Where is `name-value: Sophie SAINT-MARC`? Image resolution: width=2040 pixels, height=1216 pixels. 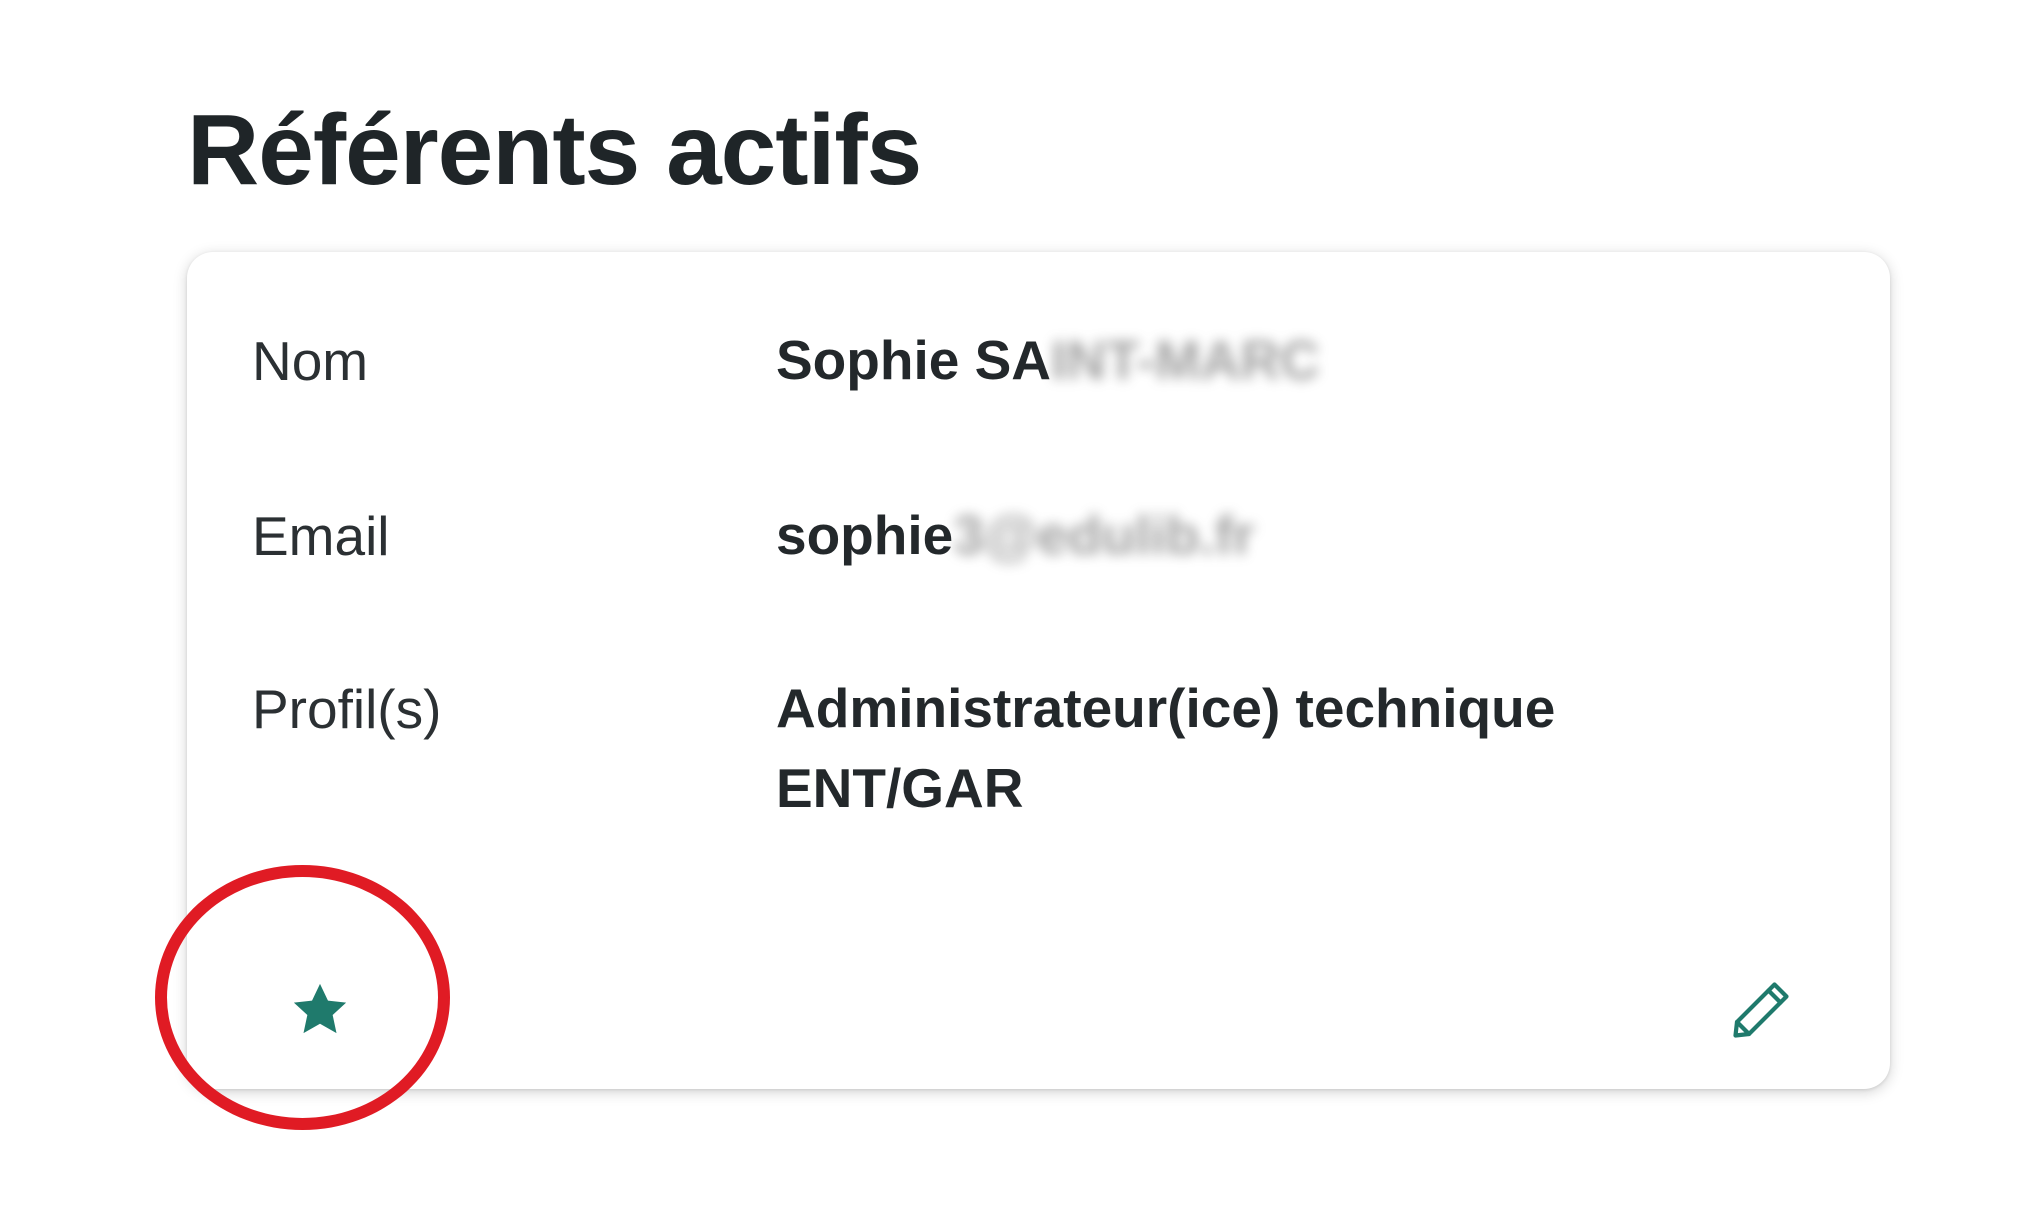 name-value: Sophie SAINT-MARC is located at coordinates (1048, 360).